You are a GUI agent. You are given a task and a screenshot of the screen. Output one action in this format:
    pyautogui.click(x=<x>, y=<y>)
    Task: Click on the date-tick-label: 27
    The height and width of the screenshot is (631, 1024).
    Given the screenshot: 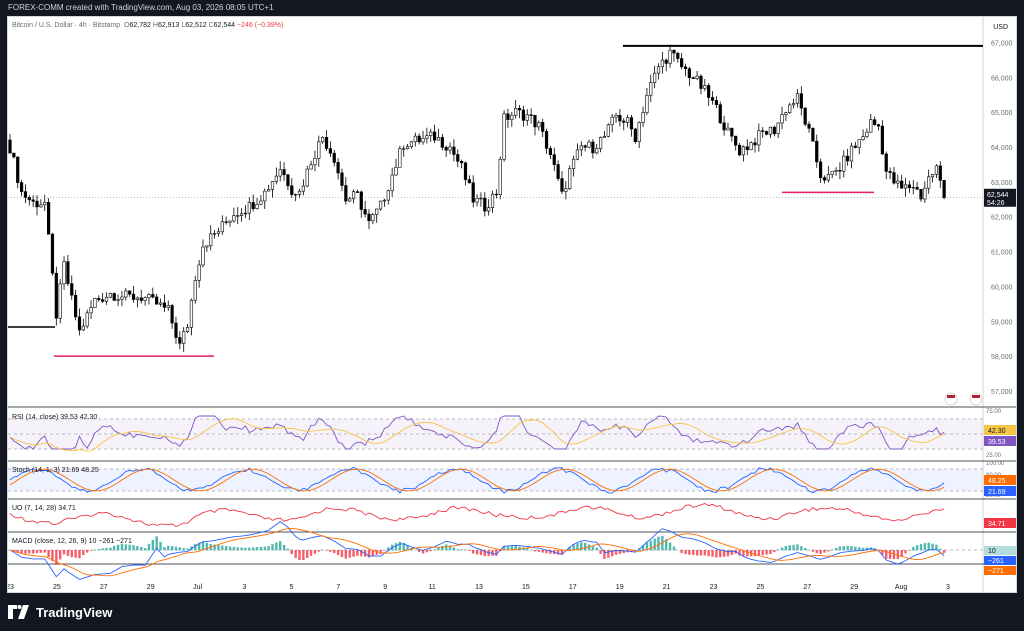 What is the action you would take?
    pyautogui.click(x=807, y=587)
    